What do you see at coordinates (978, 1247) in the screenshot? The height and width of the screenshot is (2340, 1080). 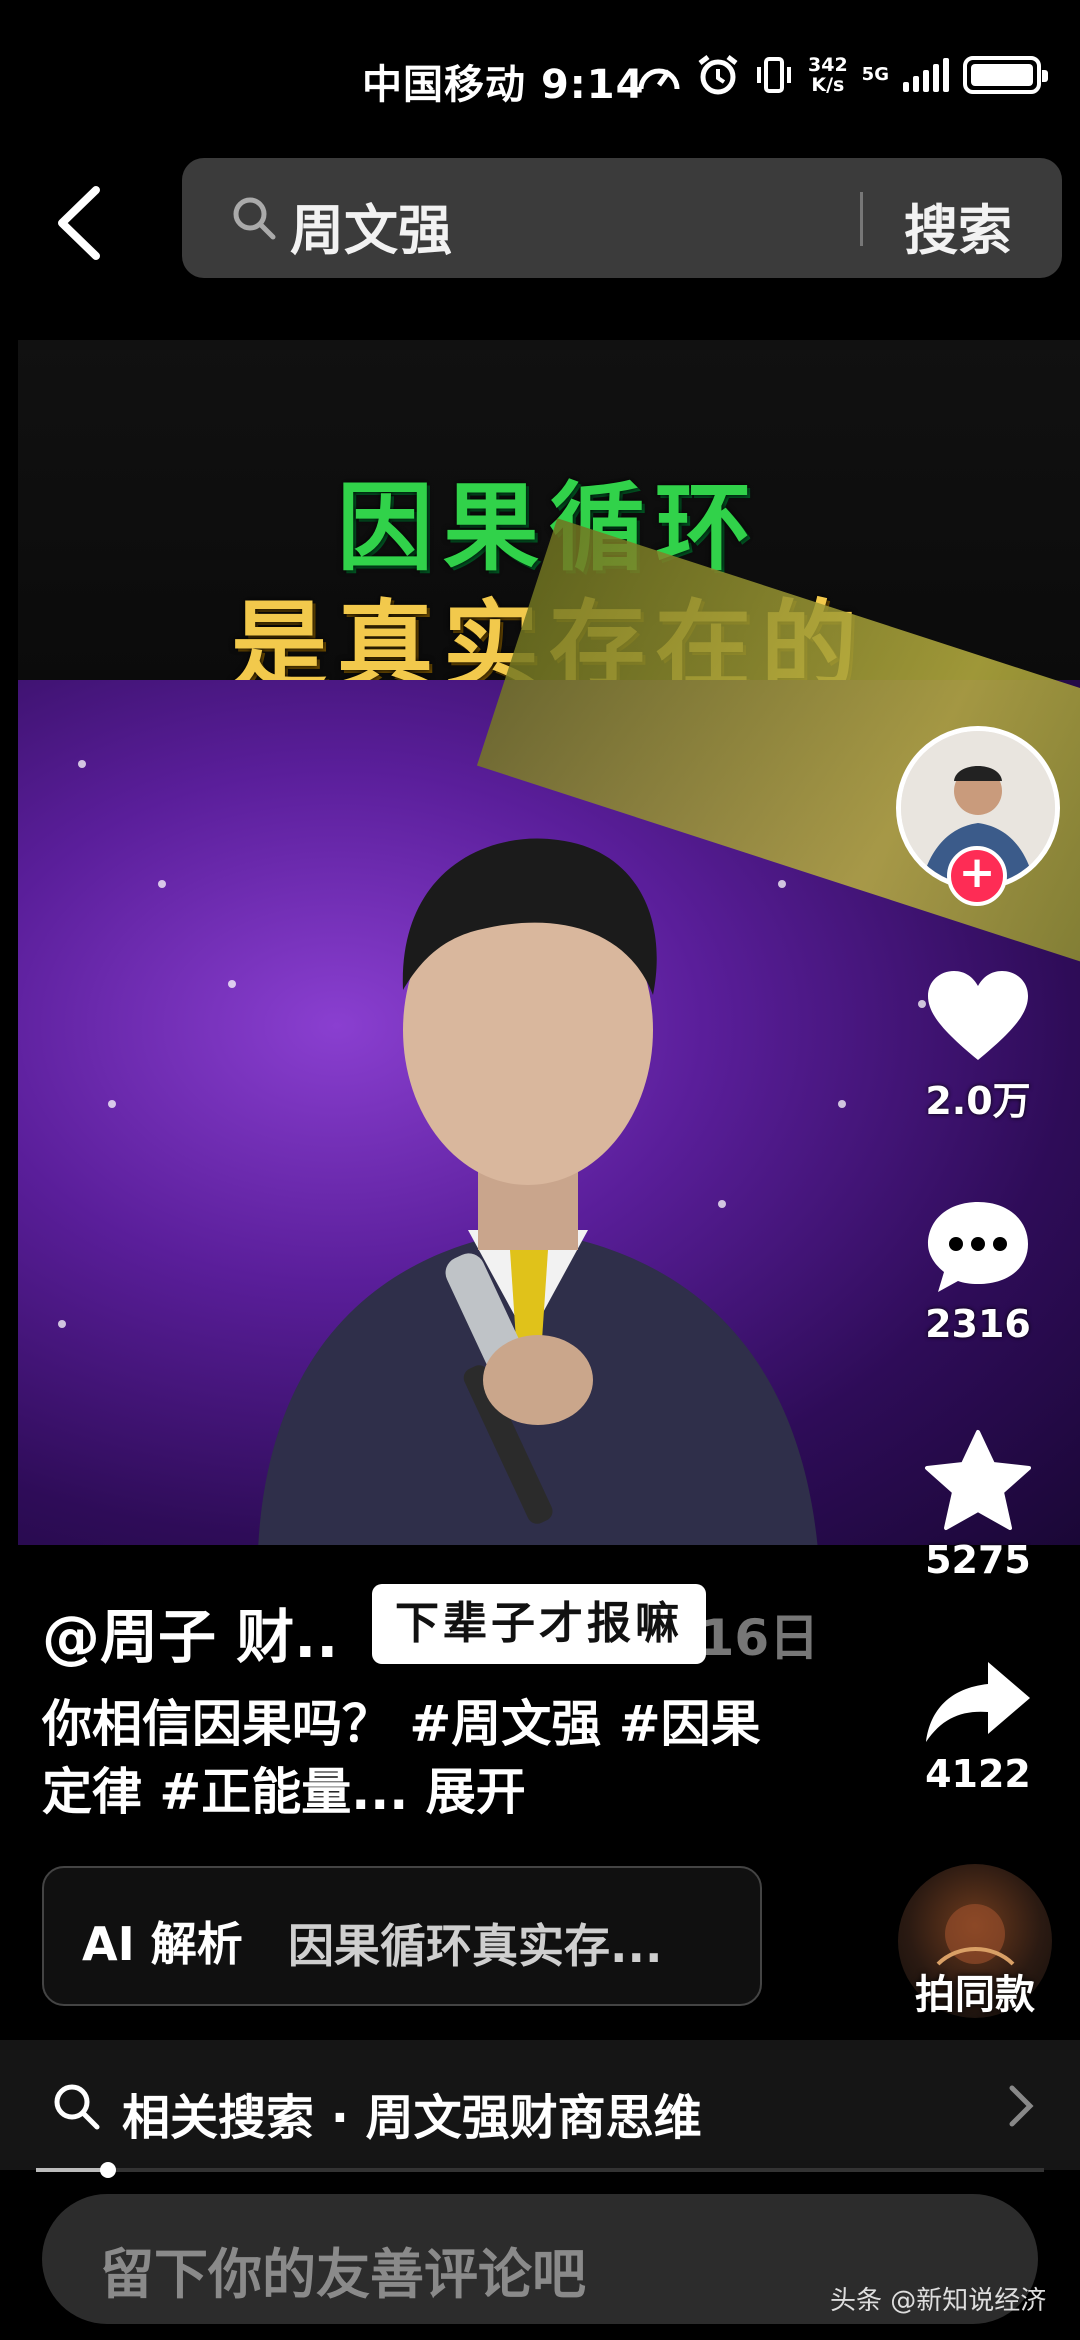 I see `comment-bubble-icon` at bounding box center [978, 1247].